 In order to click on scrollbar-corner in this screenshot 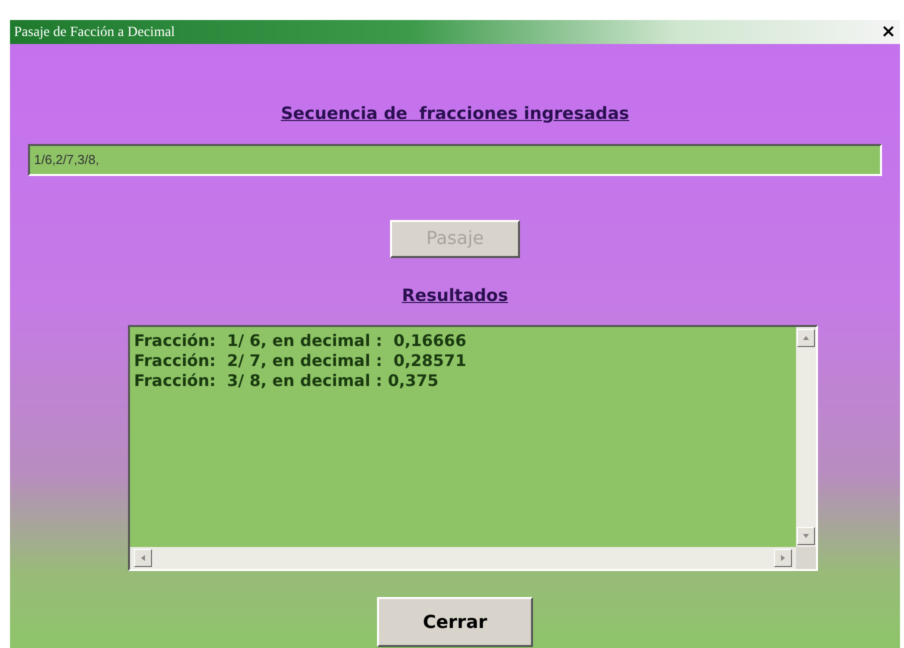, I will do `click(806, 558)`.